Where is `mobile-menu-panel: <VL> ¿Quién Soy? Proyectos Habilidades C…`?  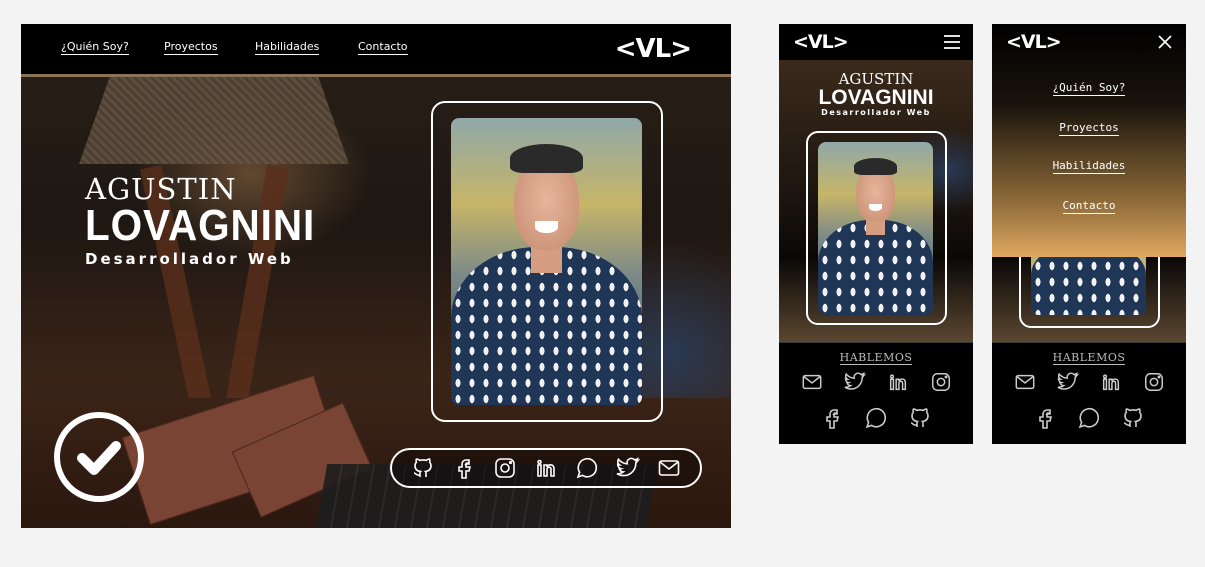 mobile-menu-panel: <VL> ¿Quién Soy? Proyectos Habilidades C… is located at coordinates (1089, 140).